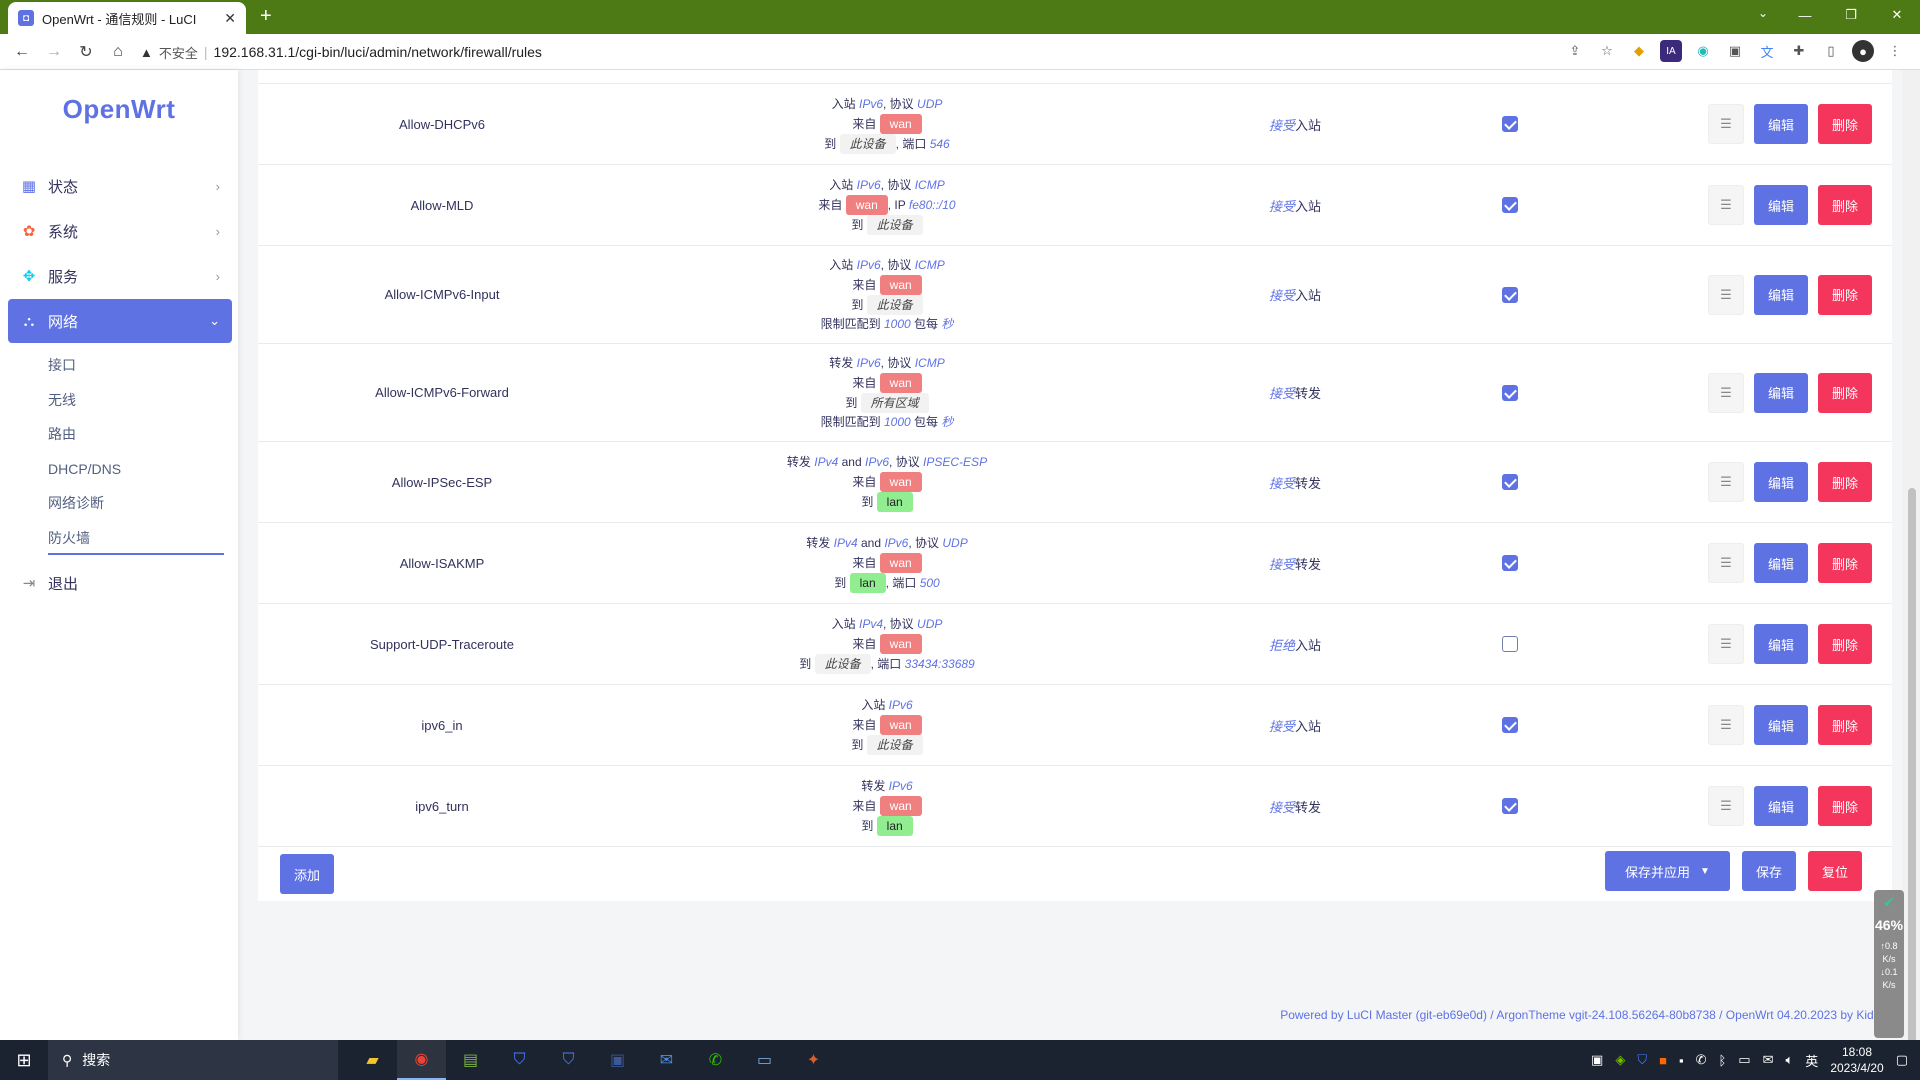 The width and height of the screenshot is (1920, 1080). What do you see at coordinates (421, 1060) in the screenshot?
I see `chrome-icon: ◉` at bounding box center [421, 1060].